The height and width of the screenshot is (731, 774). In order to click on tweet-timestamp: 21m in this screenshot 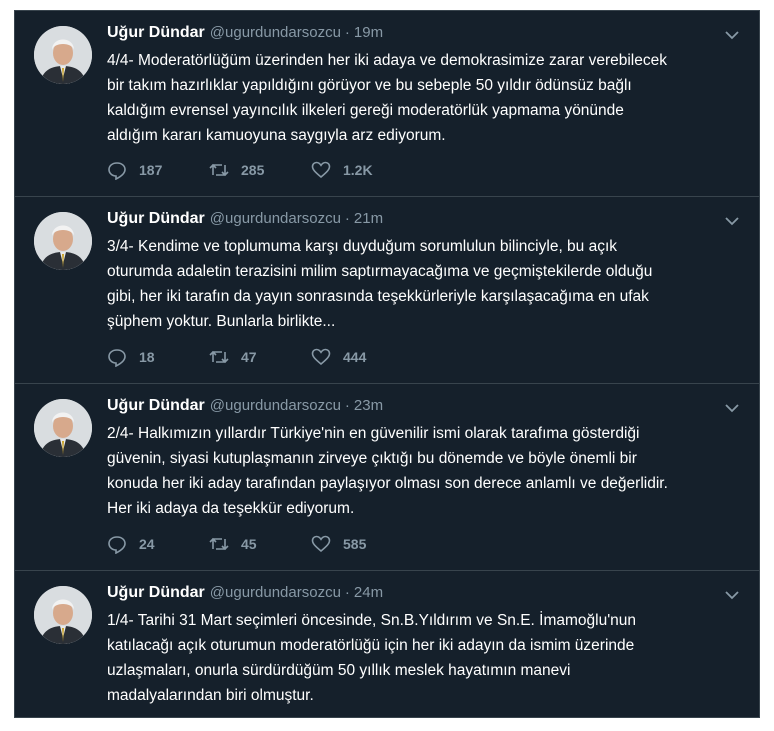, I will do `click(368, 218)`.